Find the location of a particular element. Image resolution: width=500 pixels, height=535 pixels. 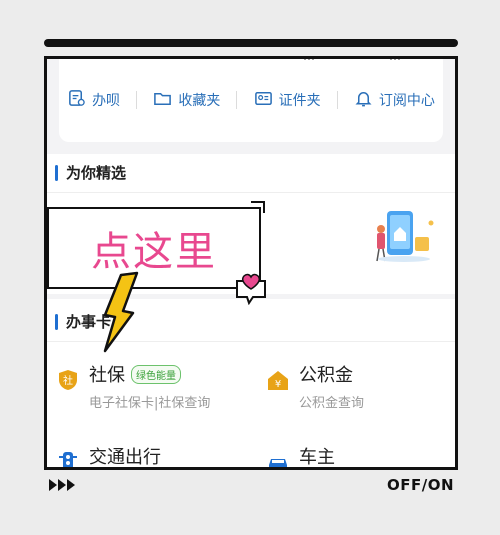

off-on-toggle: OFF/ON is located at coordinates (420, 485).